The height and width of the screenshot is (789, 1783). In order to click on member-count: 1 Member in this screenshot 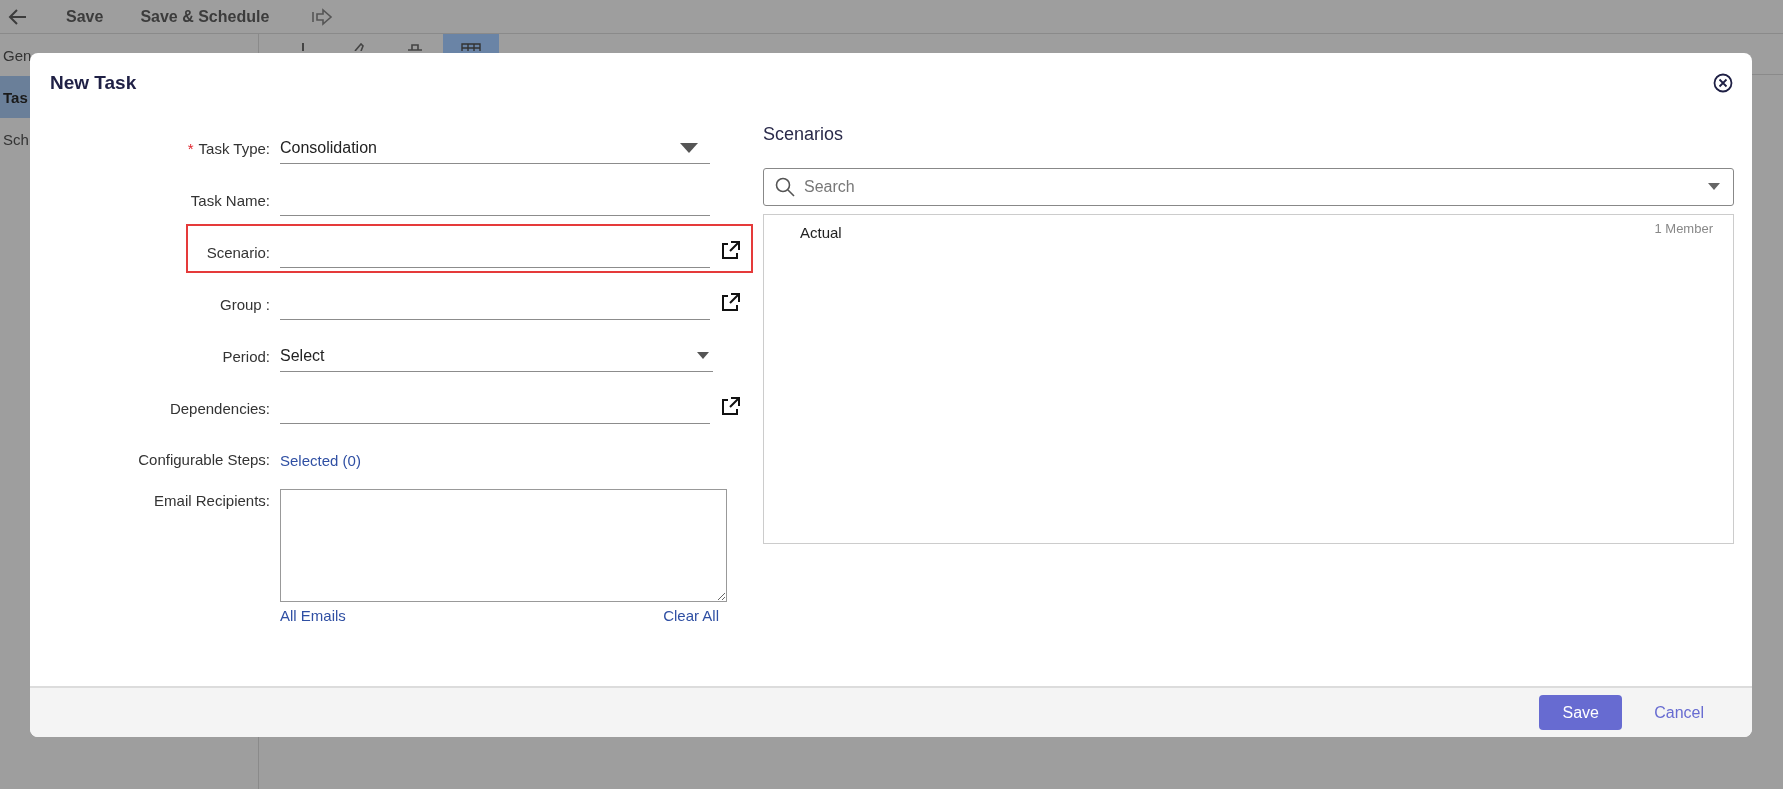, I will do `click(1683, 229)`.